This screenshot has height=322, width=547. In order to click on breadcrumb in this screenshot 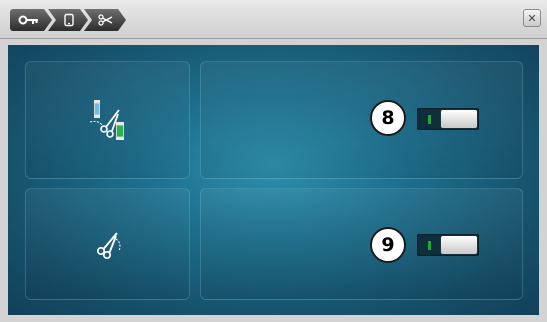, I will do `click(66, 20)`.